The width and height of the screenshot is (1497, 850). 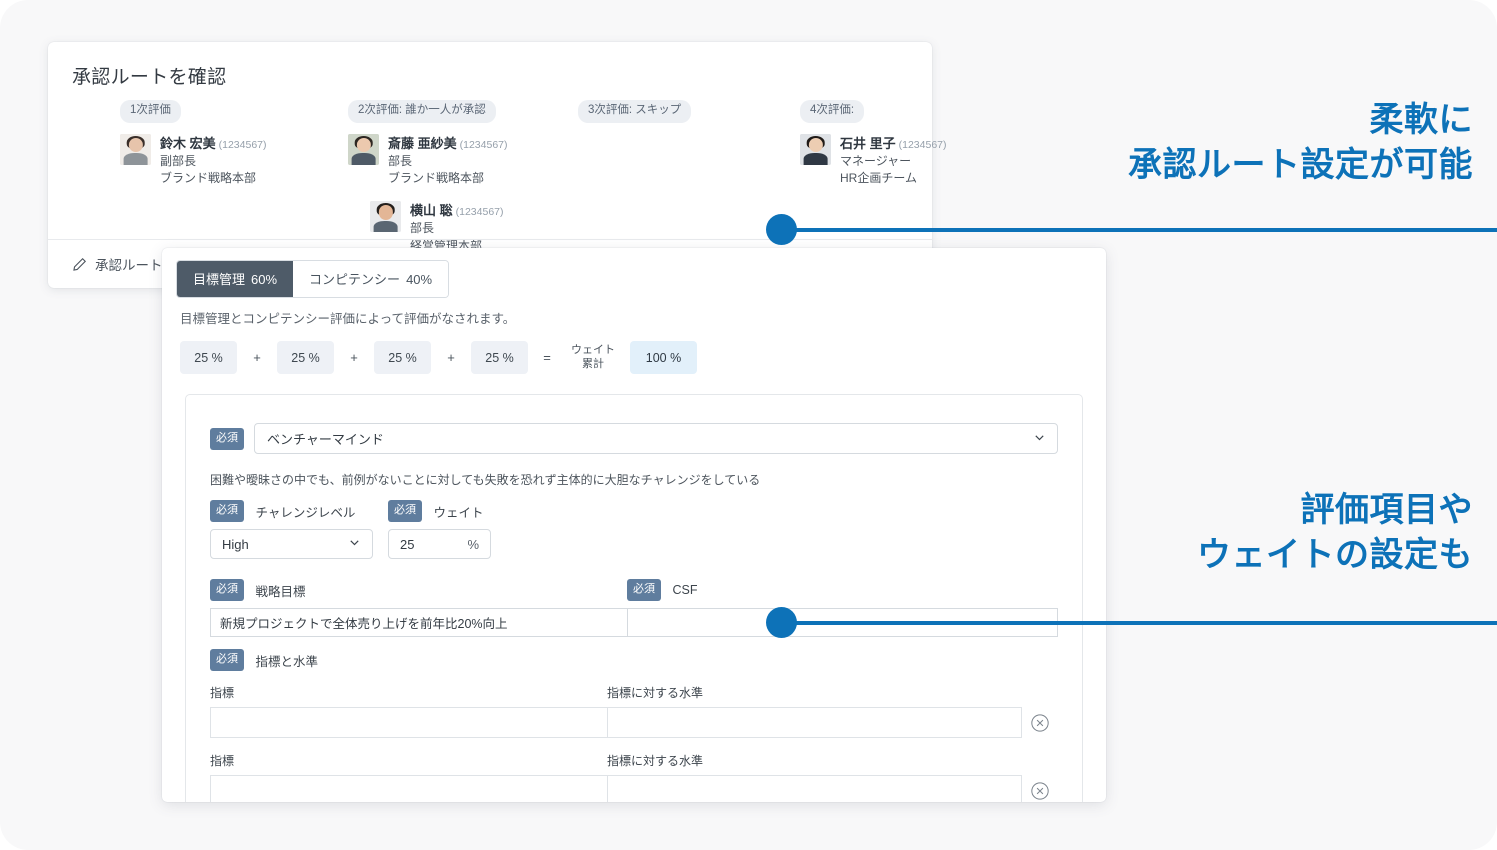 I want to click on form-description: 目標管理とコンピテンシー評価によって評価がなされます。, so click(x=348, y=319).